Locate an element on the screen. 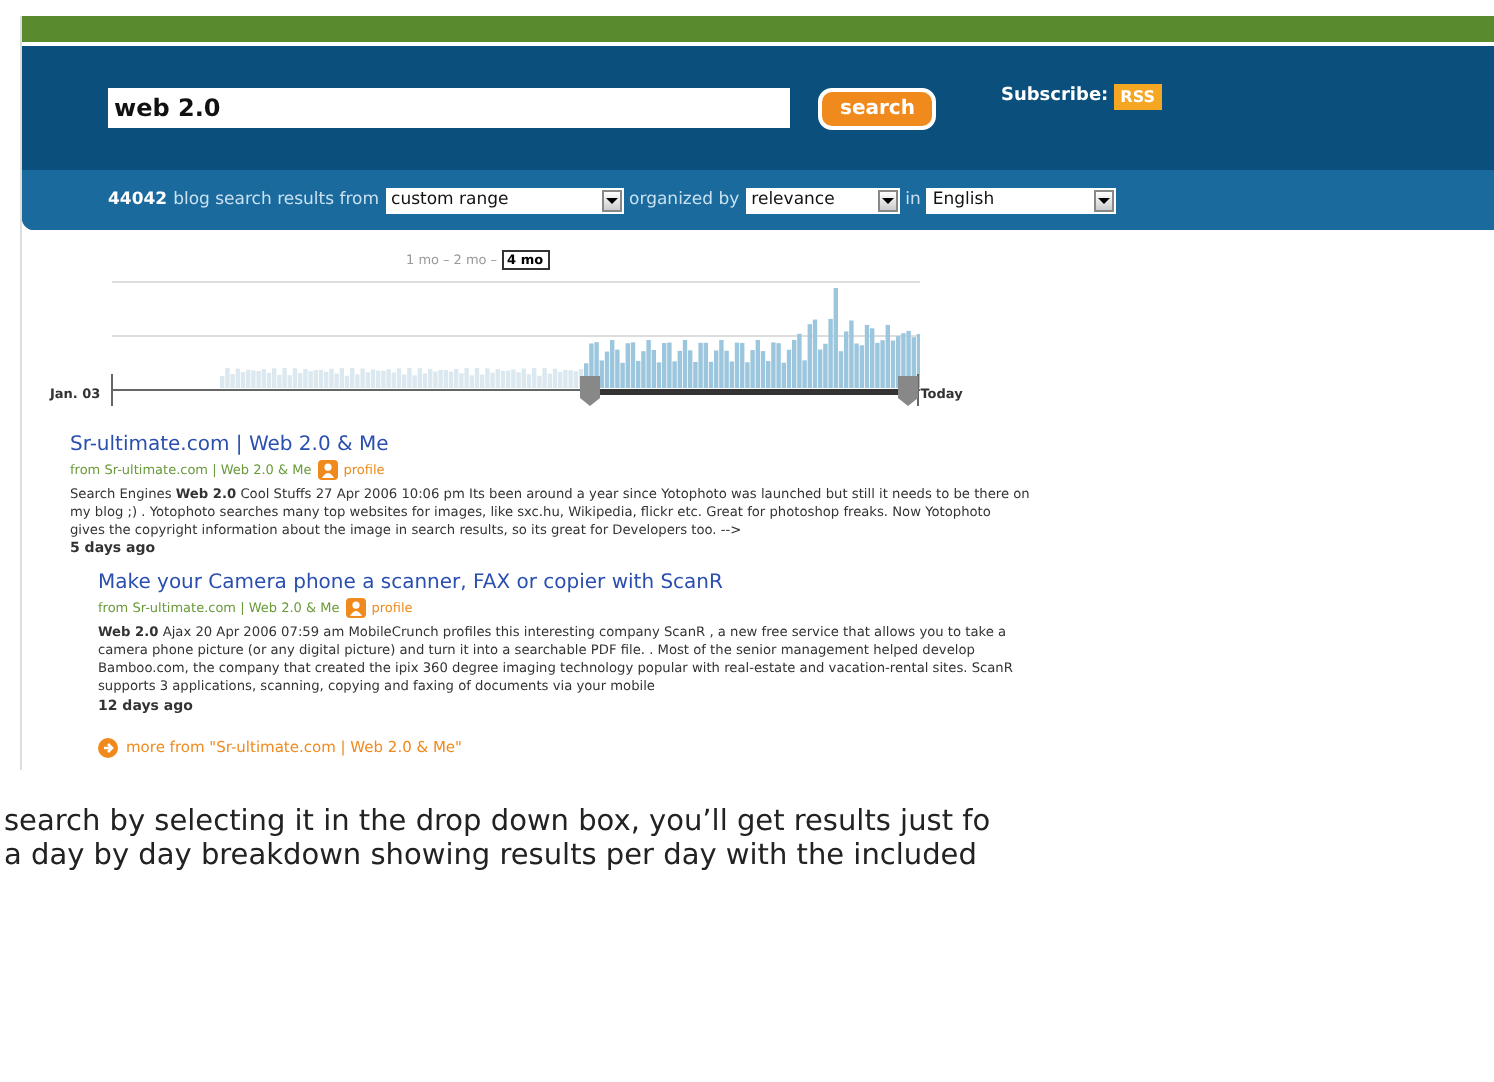  rss-badge: RSS is located at coordinates (1137, 97).